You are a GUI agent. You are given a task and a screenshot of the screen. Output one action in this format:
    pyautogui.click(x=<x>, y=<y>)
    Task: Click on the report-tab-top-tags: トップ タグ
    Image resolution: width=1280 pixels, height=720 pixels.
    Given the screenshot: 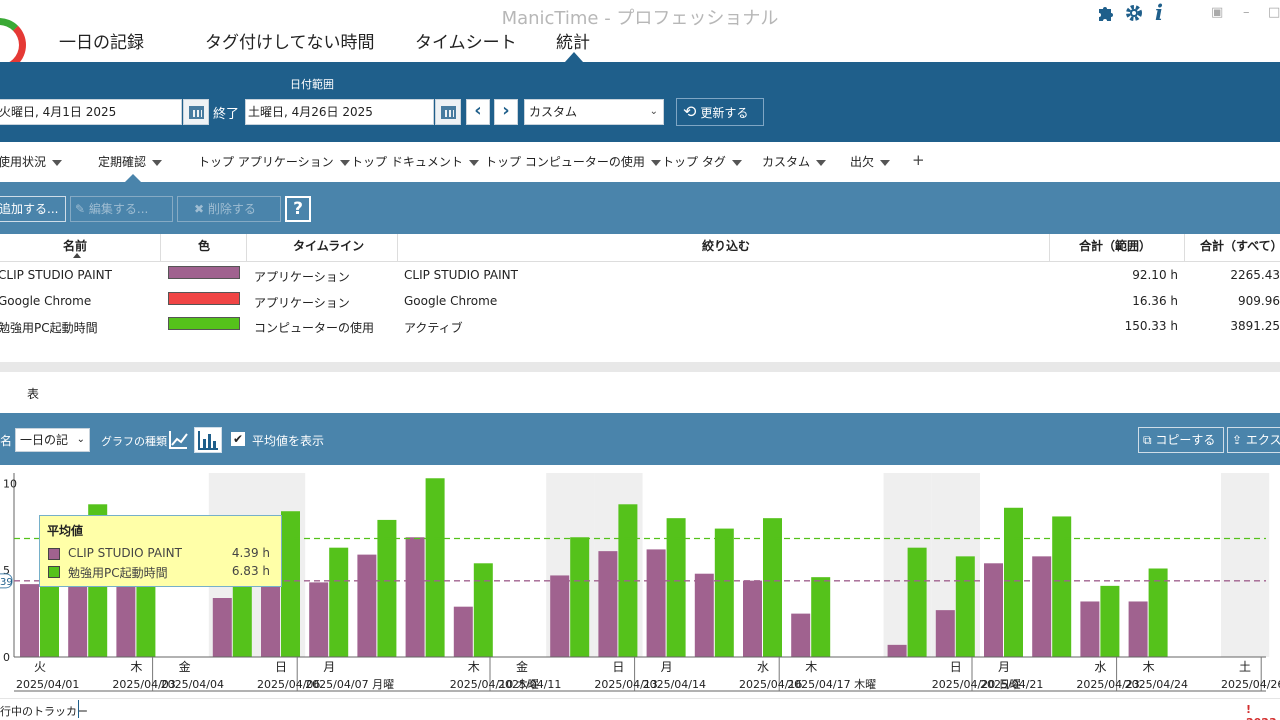 What is the action you would take?
    pyautogui.click(x=702, y=161)
    